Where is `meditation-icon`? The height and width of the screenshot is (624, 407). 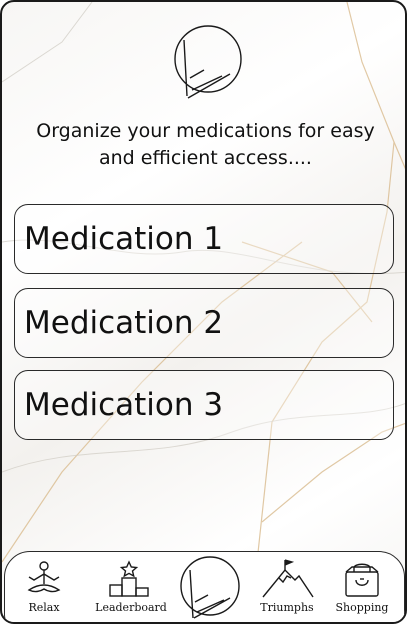 meditation-icon is located at coordinates (44, 577).